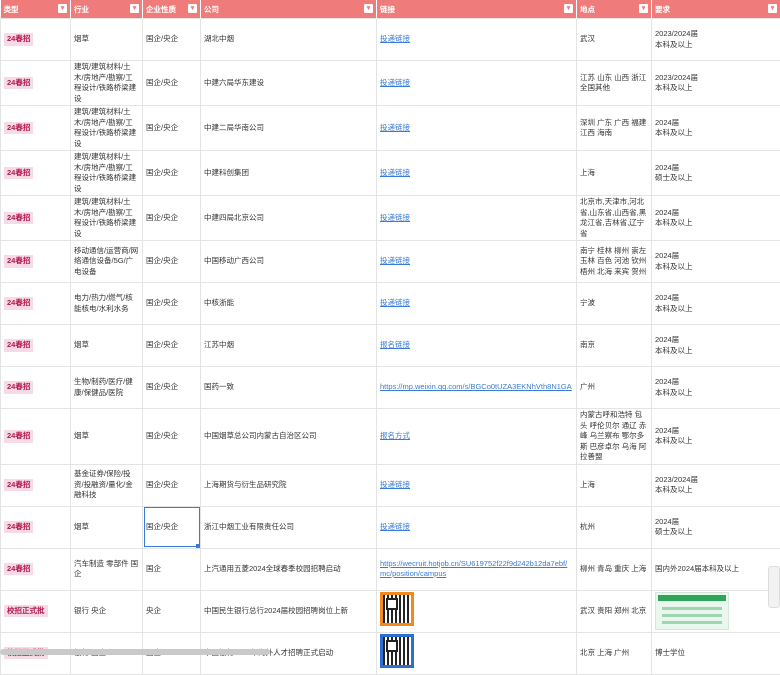  What do you see at coordinates (614, 388) in the screenshot?
I see `cell-location: 广州` at bounding box center [614, 388].